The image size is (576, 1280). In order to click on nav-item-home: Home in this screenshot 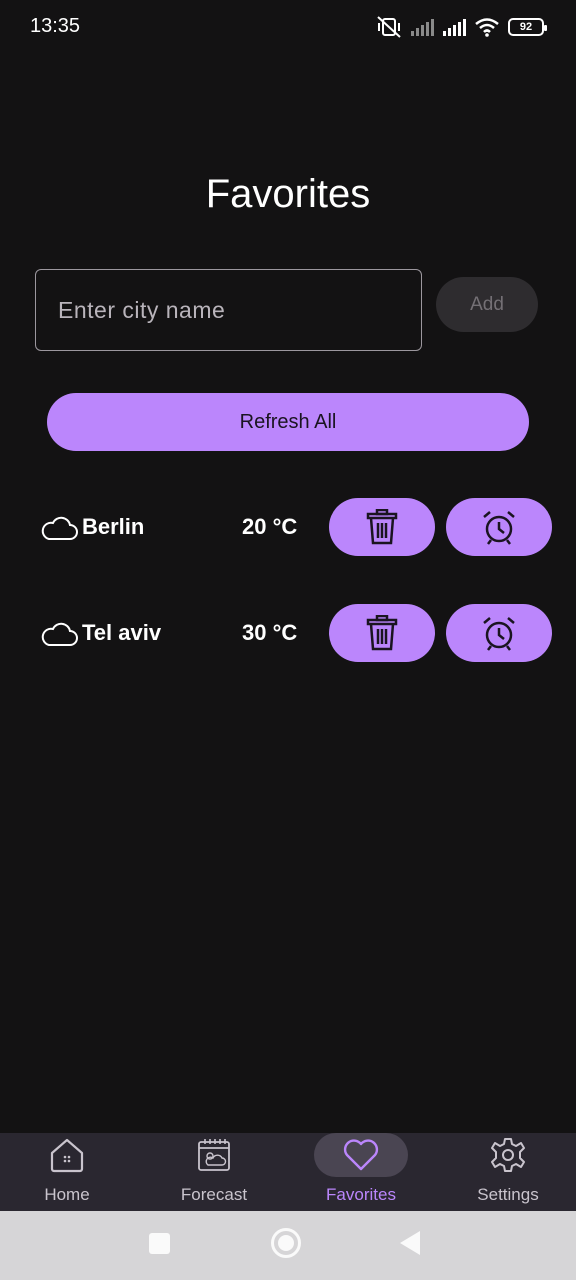, I will do `click(69, 1172)`.